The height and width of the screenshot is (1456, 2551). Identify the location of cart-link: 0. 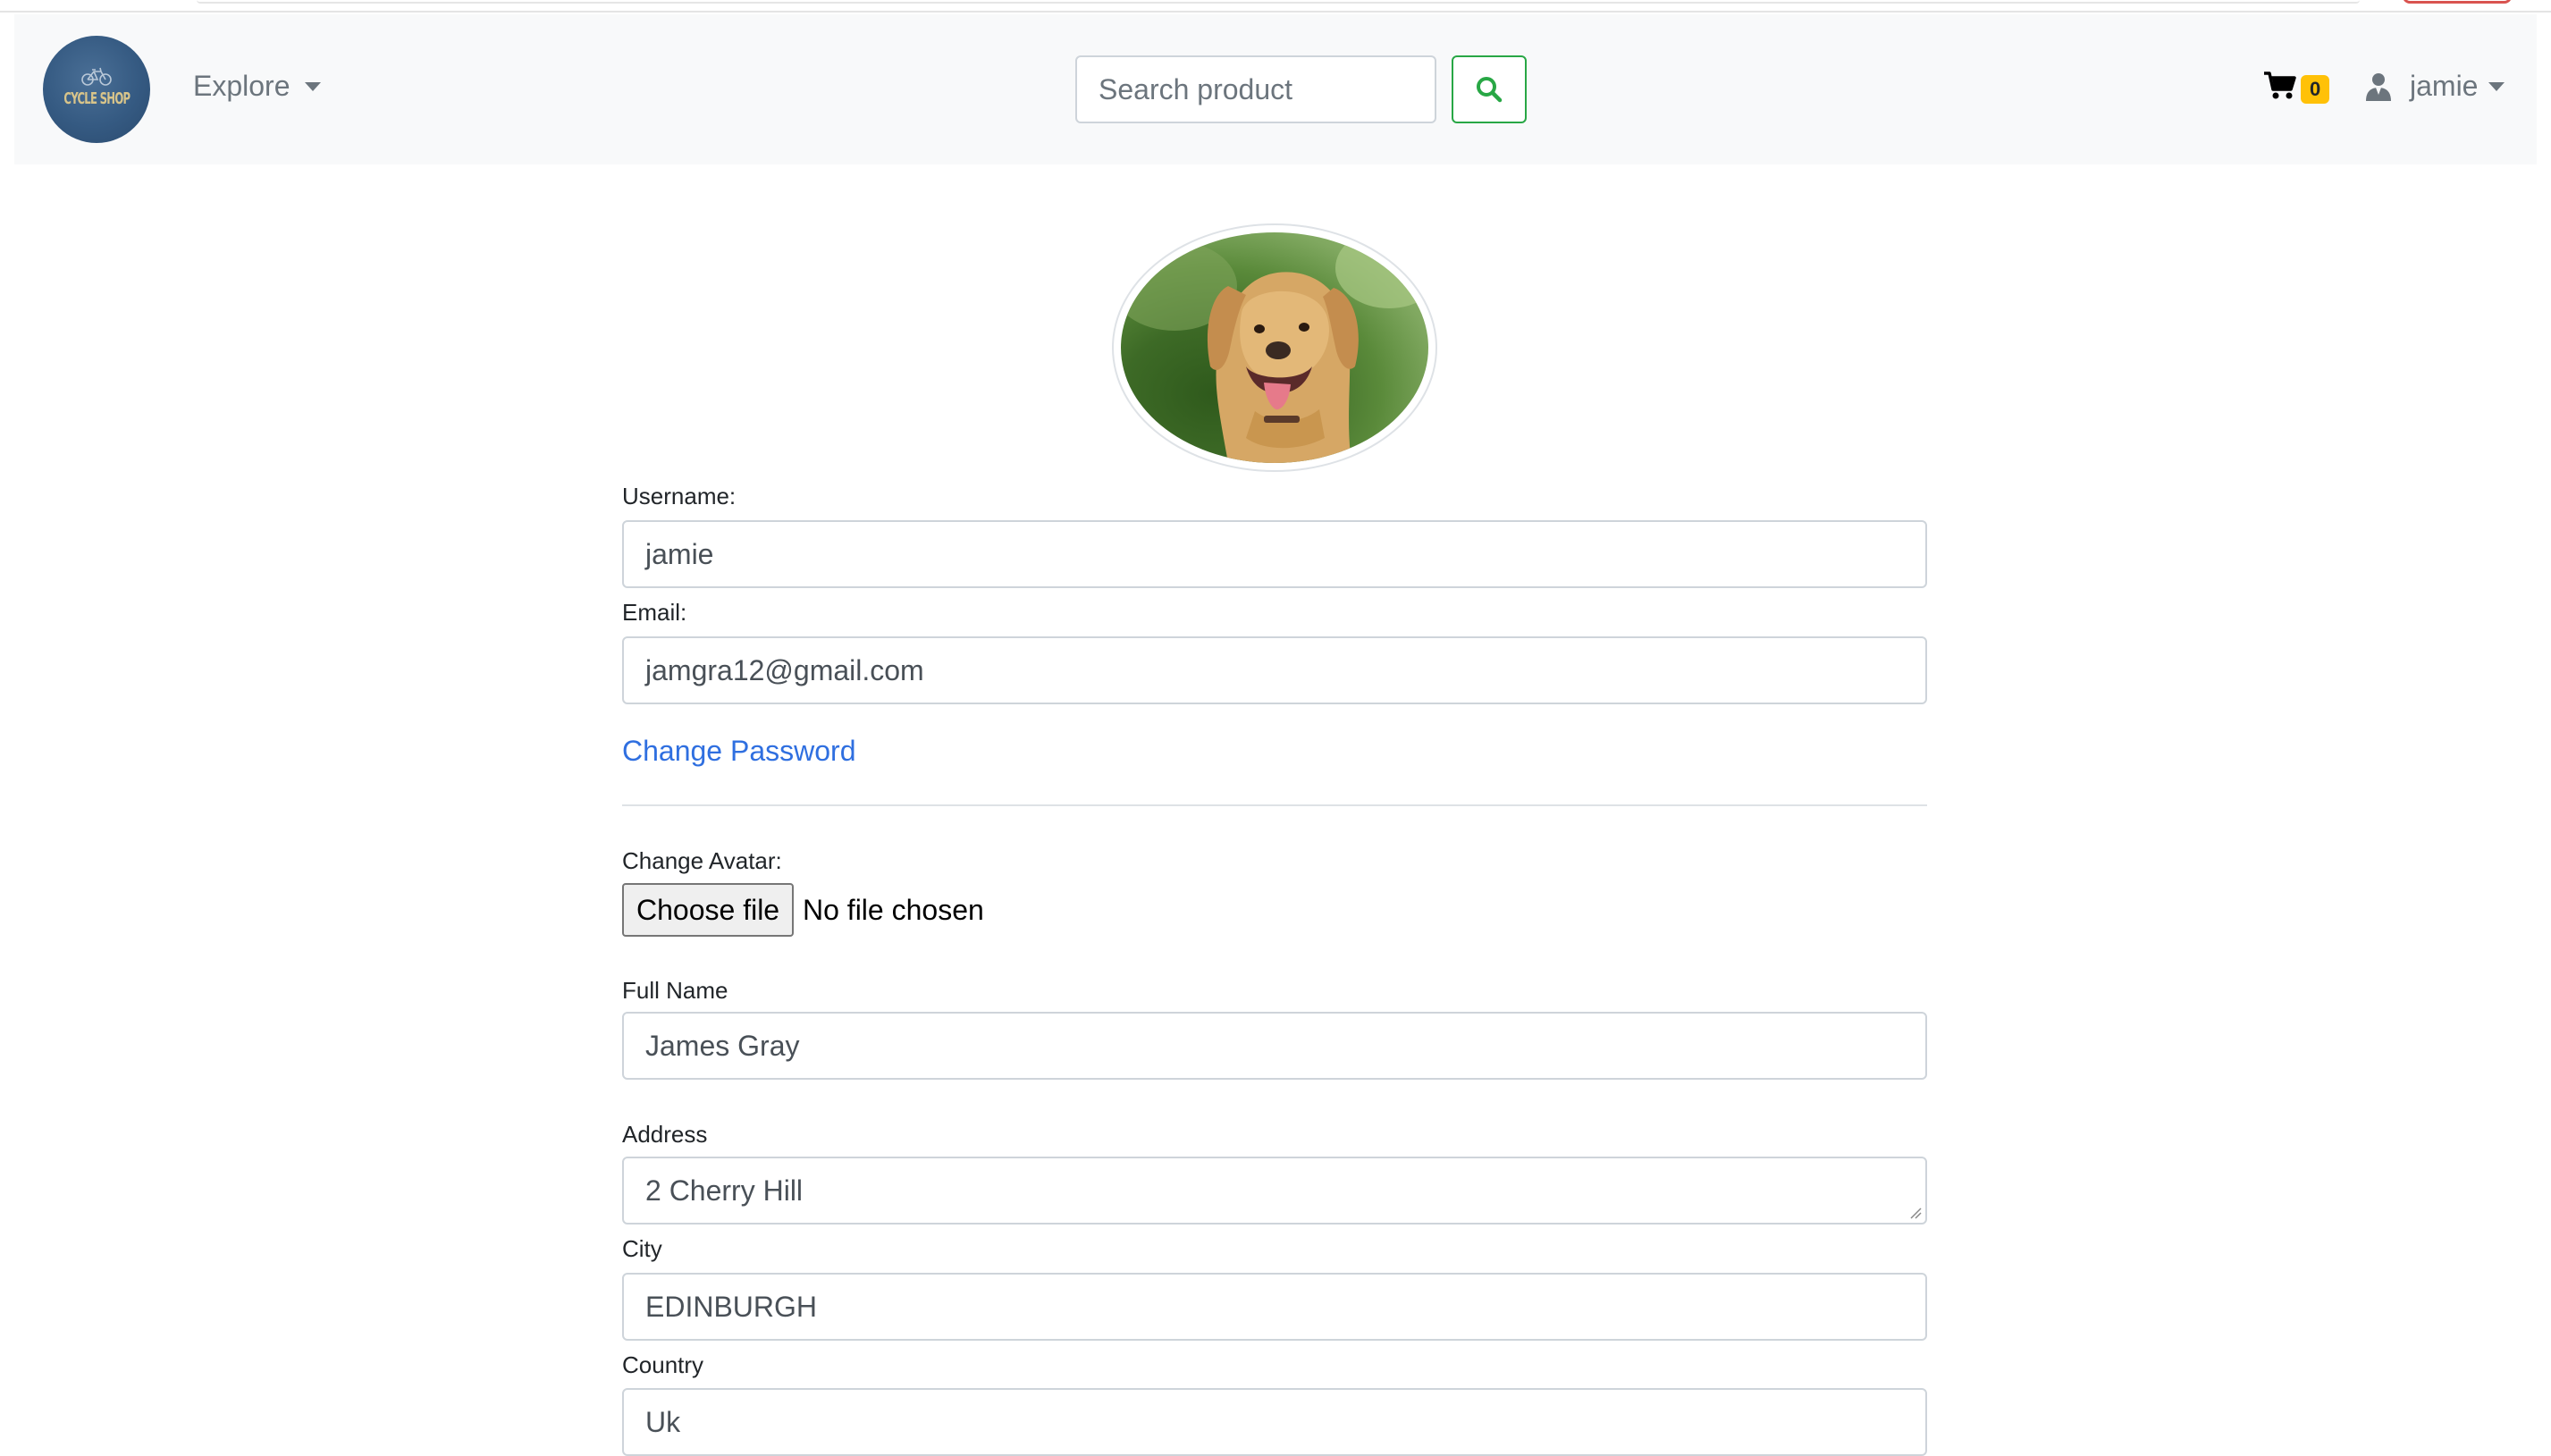
(2296, 86).